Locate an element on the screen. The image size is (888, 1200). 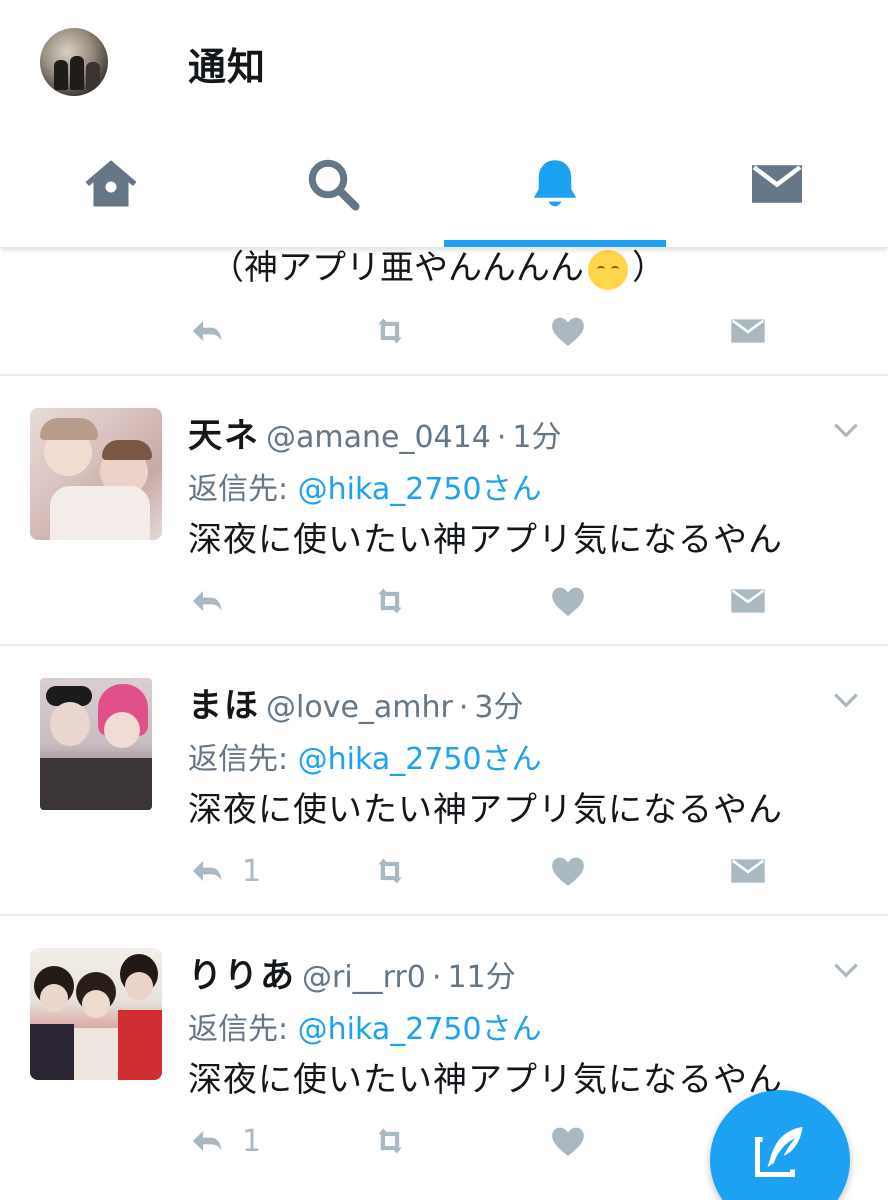
tab-notifications is located at coordinates (555, 184).